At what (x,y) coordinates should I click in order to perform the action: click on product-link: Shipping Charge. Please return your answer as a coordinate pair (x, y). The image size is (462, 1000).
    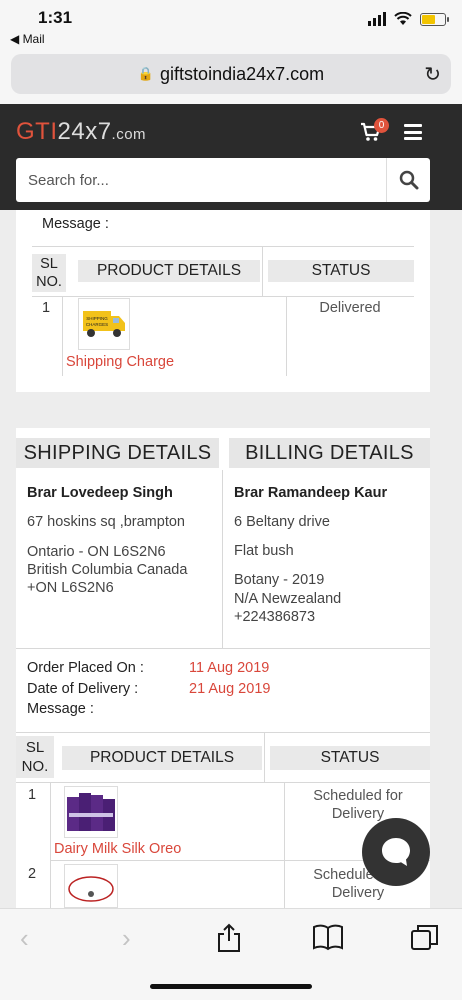
    Looking at the image, I should click on (120, 362).